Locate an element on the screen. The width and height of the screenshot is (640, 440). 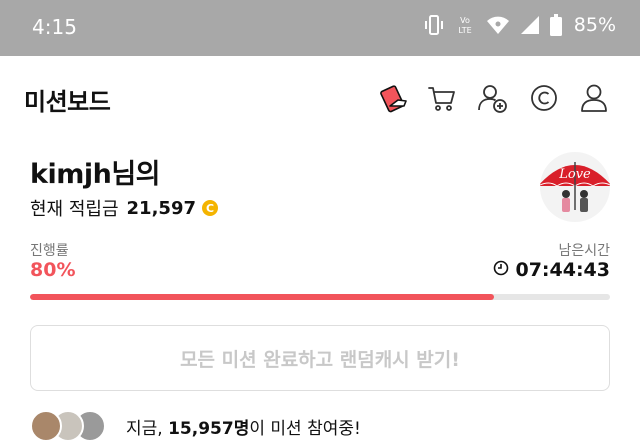
participants-prefix: 지금, is located at coordinates (147, 428).